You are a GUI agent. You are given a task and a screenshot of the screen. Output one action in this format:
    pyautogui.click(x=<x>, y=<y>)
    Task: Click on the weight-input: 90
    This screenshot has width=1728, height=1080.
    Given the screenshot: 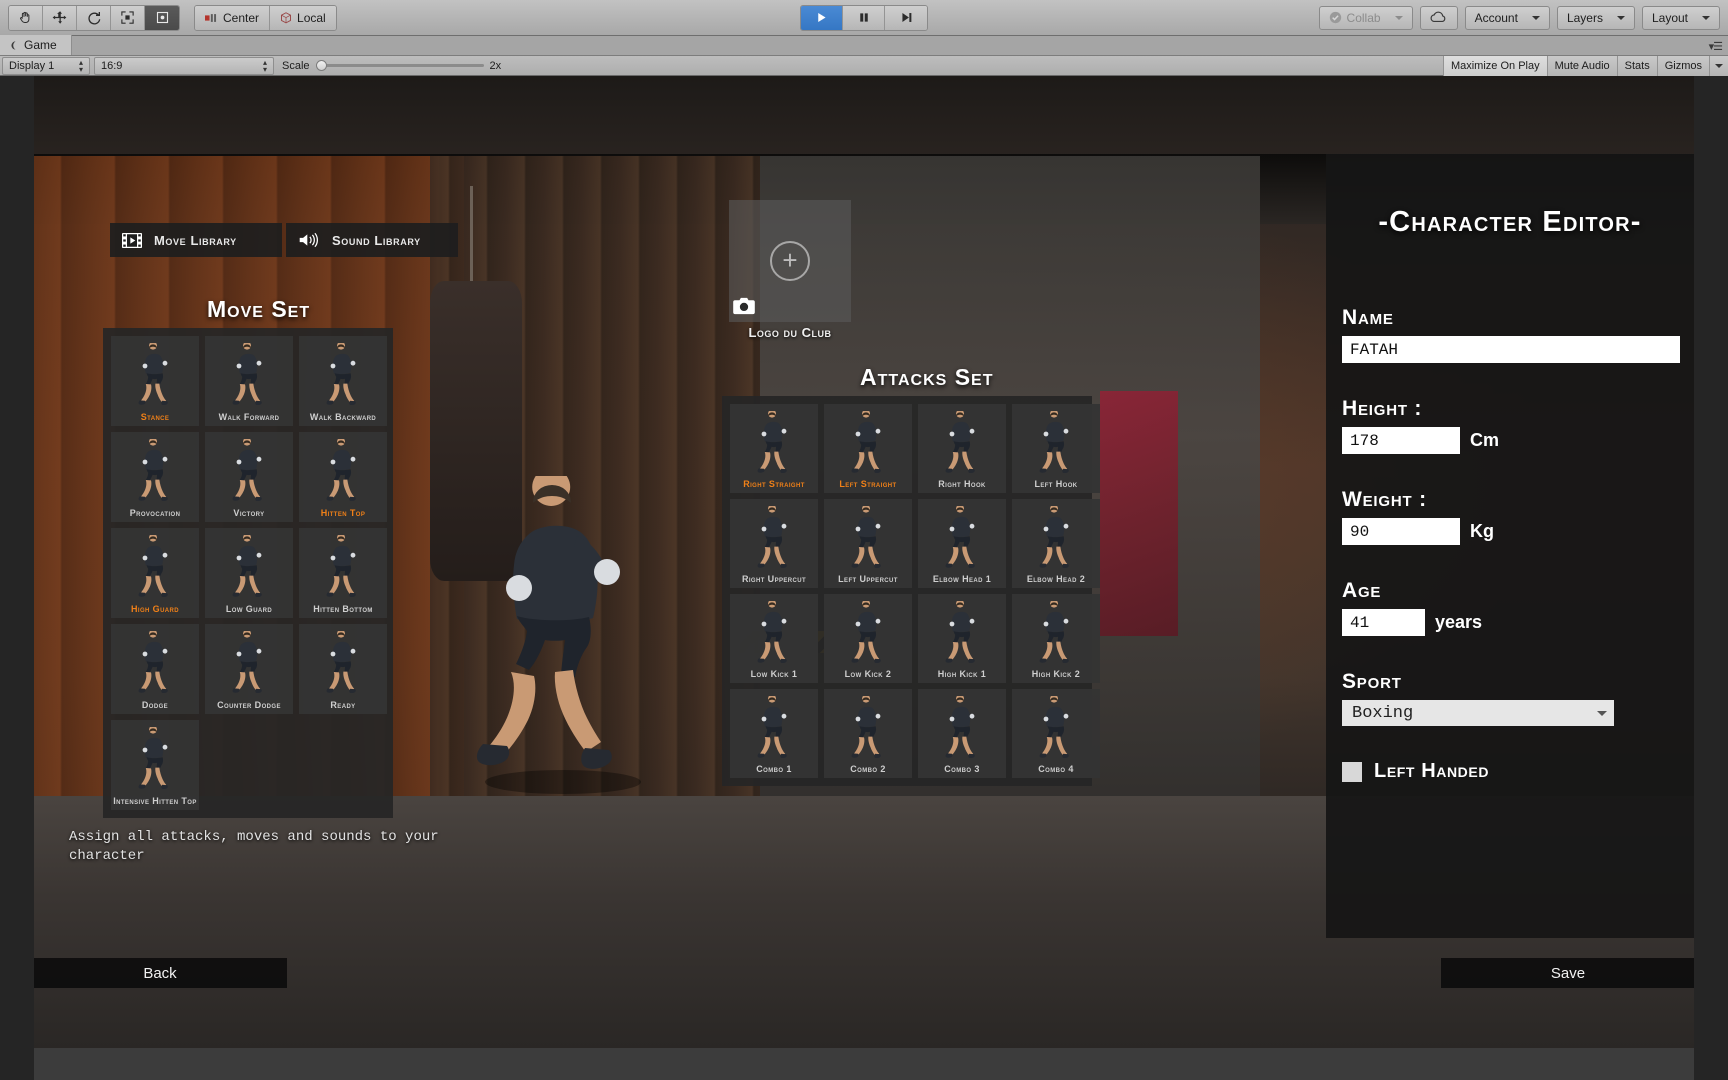 What is the action you would take?
    pyautogui.click(x=1401, y=531)
    